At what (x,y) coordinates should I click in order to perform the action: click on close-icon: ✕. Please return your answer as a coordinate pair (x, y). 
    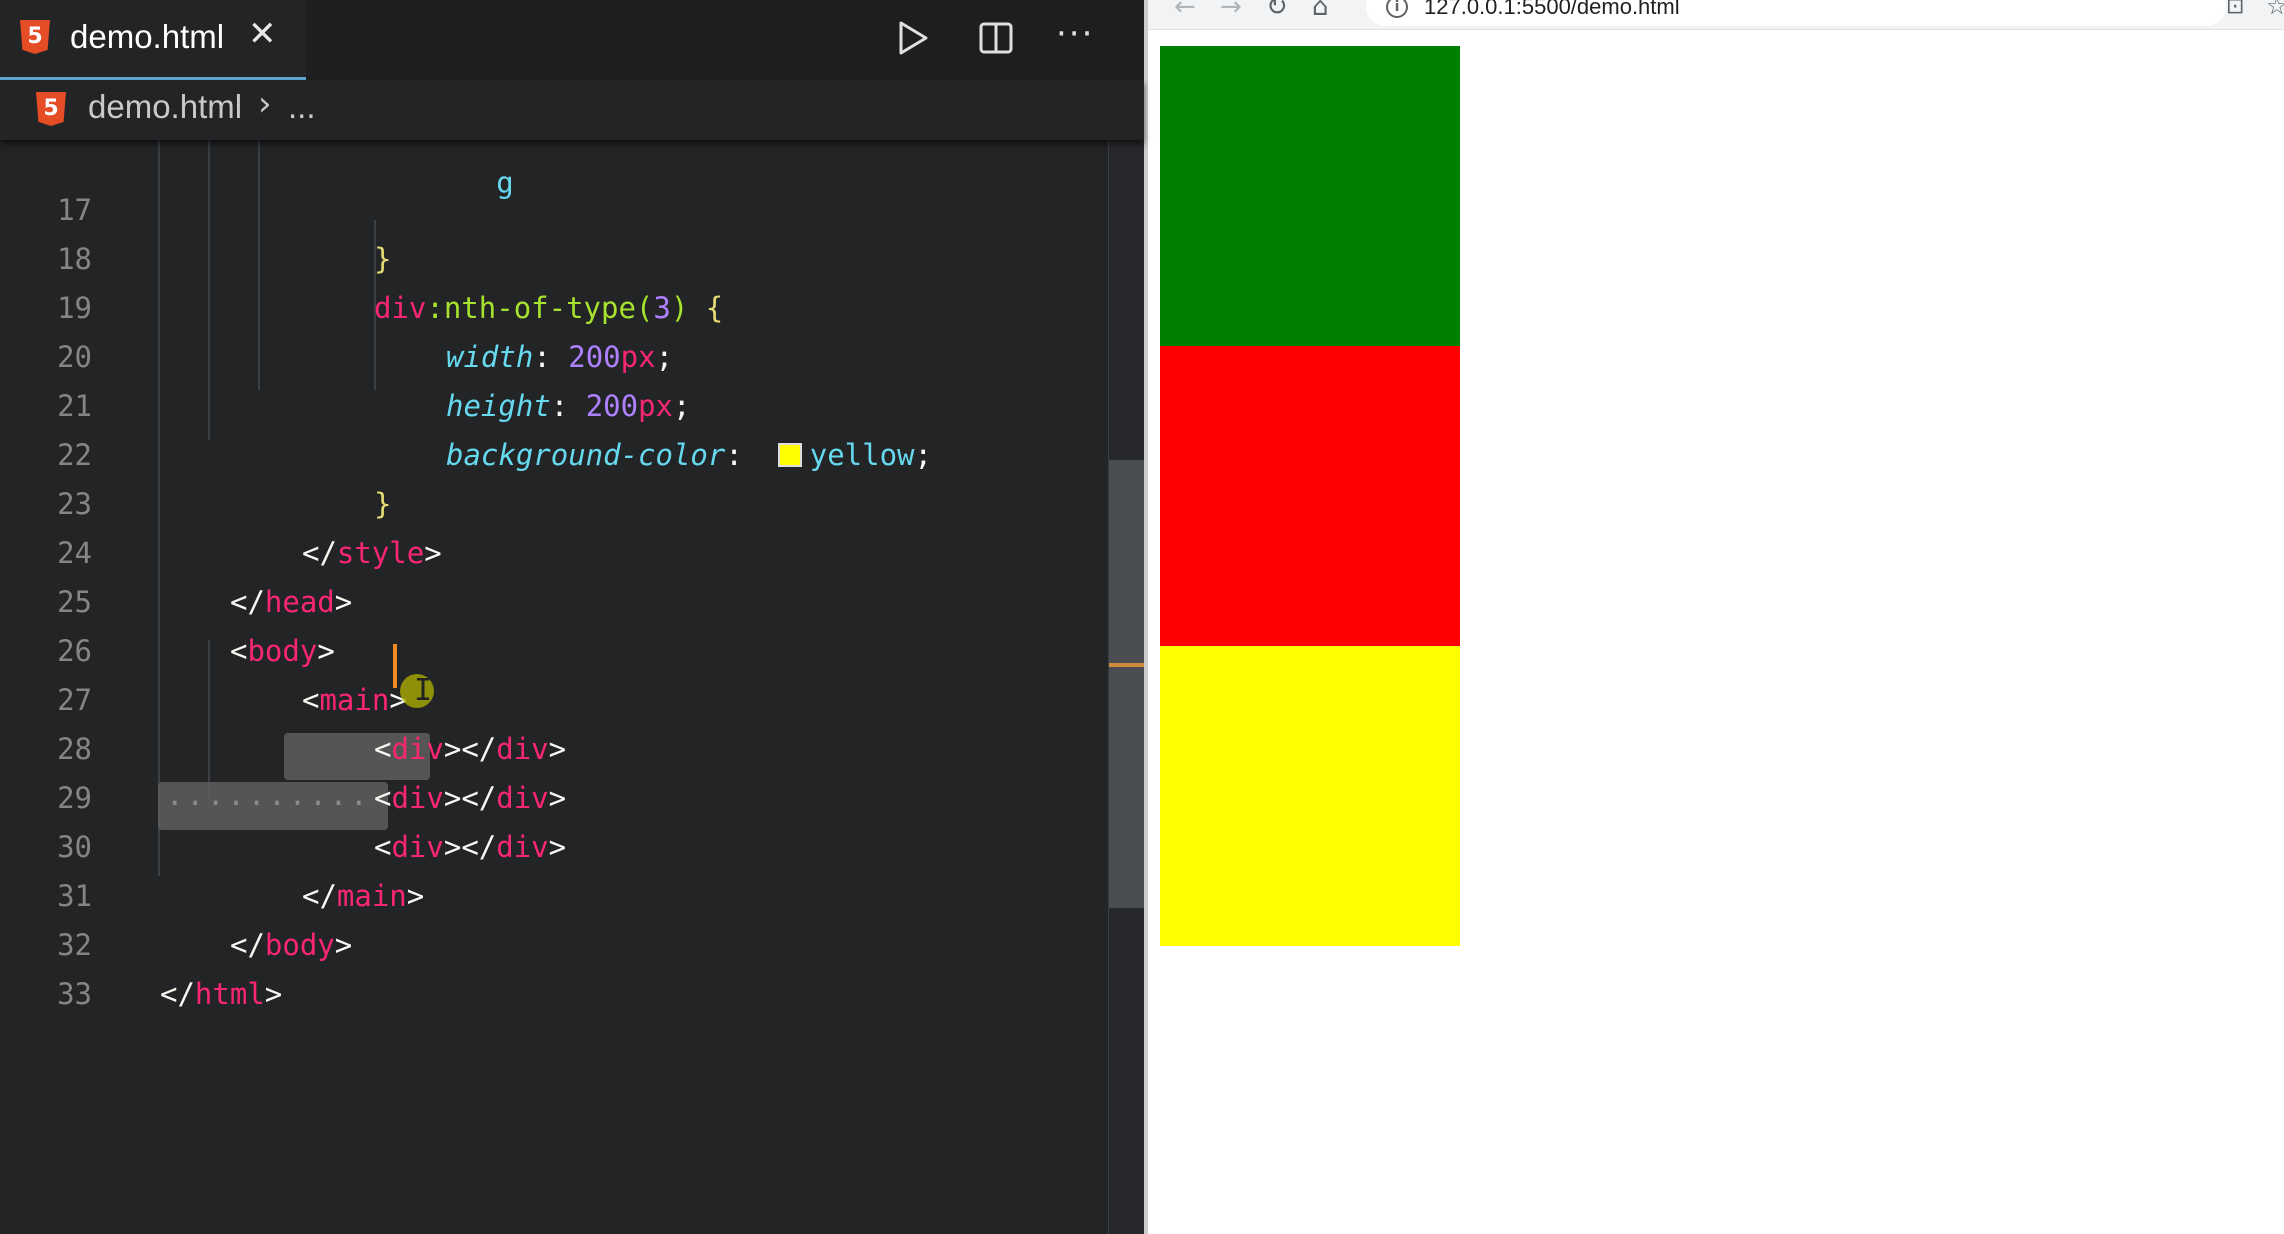
    Looking at the image, I should click on (262, 34).